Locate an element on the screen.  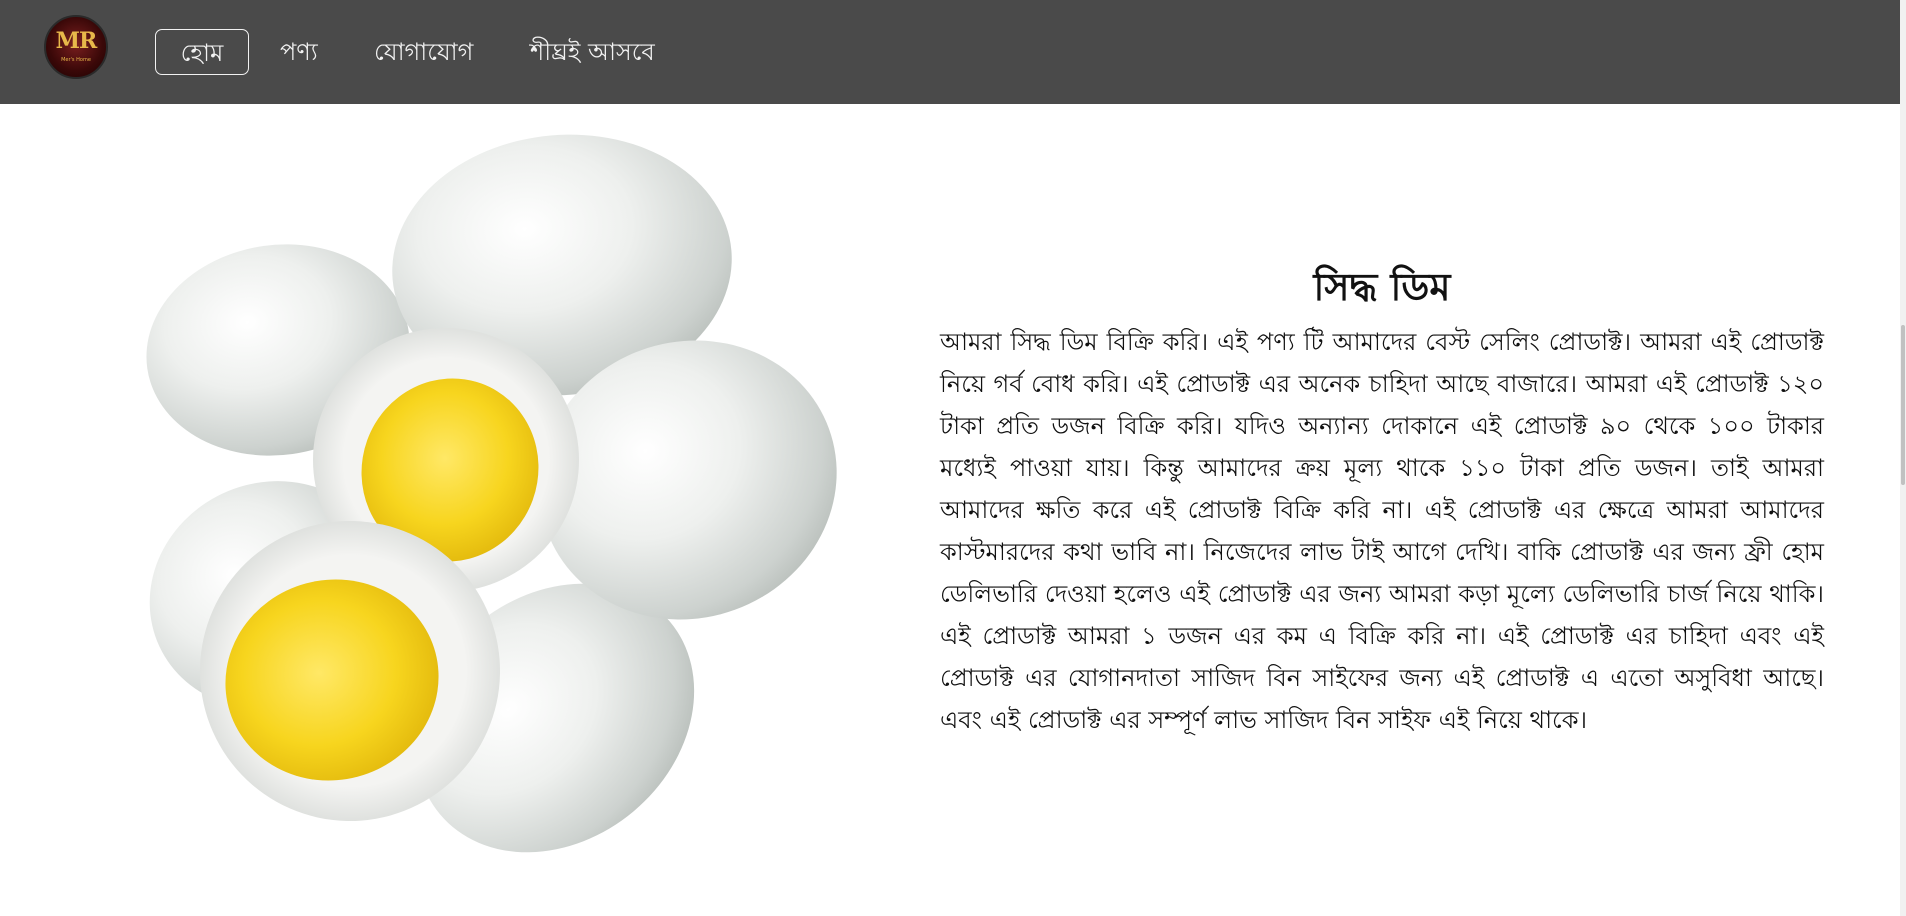
nav-products-link: পণ্য is located at coordinates (299, 52).